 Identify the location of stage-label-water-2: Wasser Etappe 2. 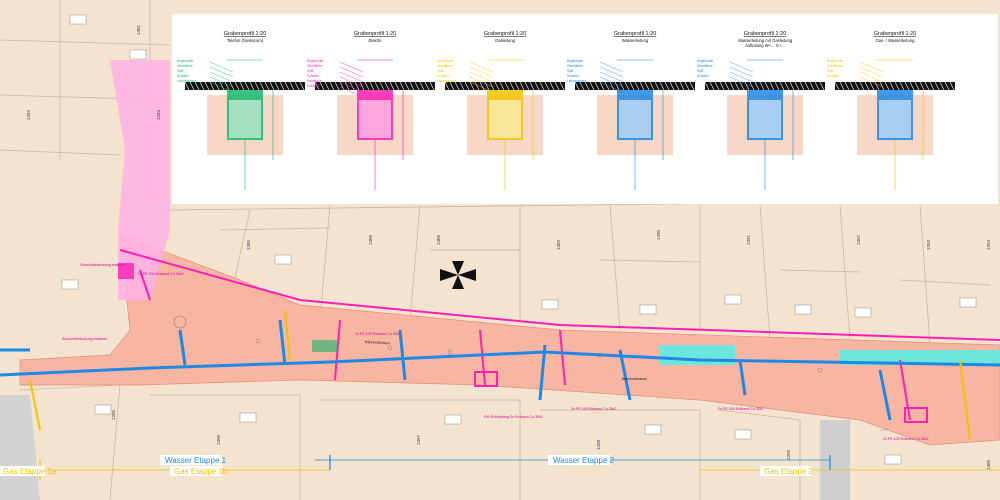
(581, 460).